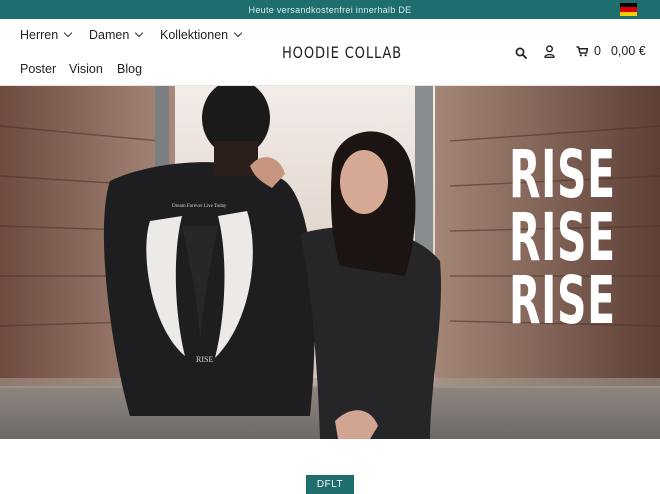 The width and height of the screenshot is (660, 494). What do you see at coordinates (597, 51) in the screenshot?
I see `cart-count: 0` at bounding box center [597, 51].